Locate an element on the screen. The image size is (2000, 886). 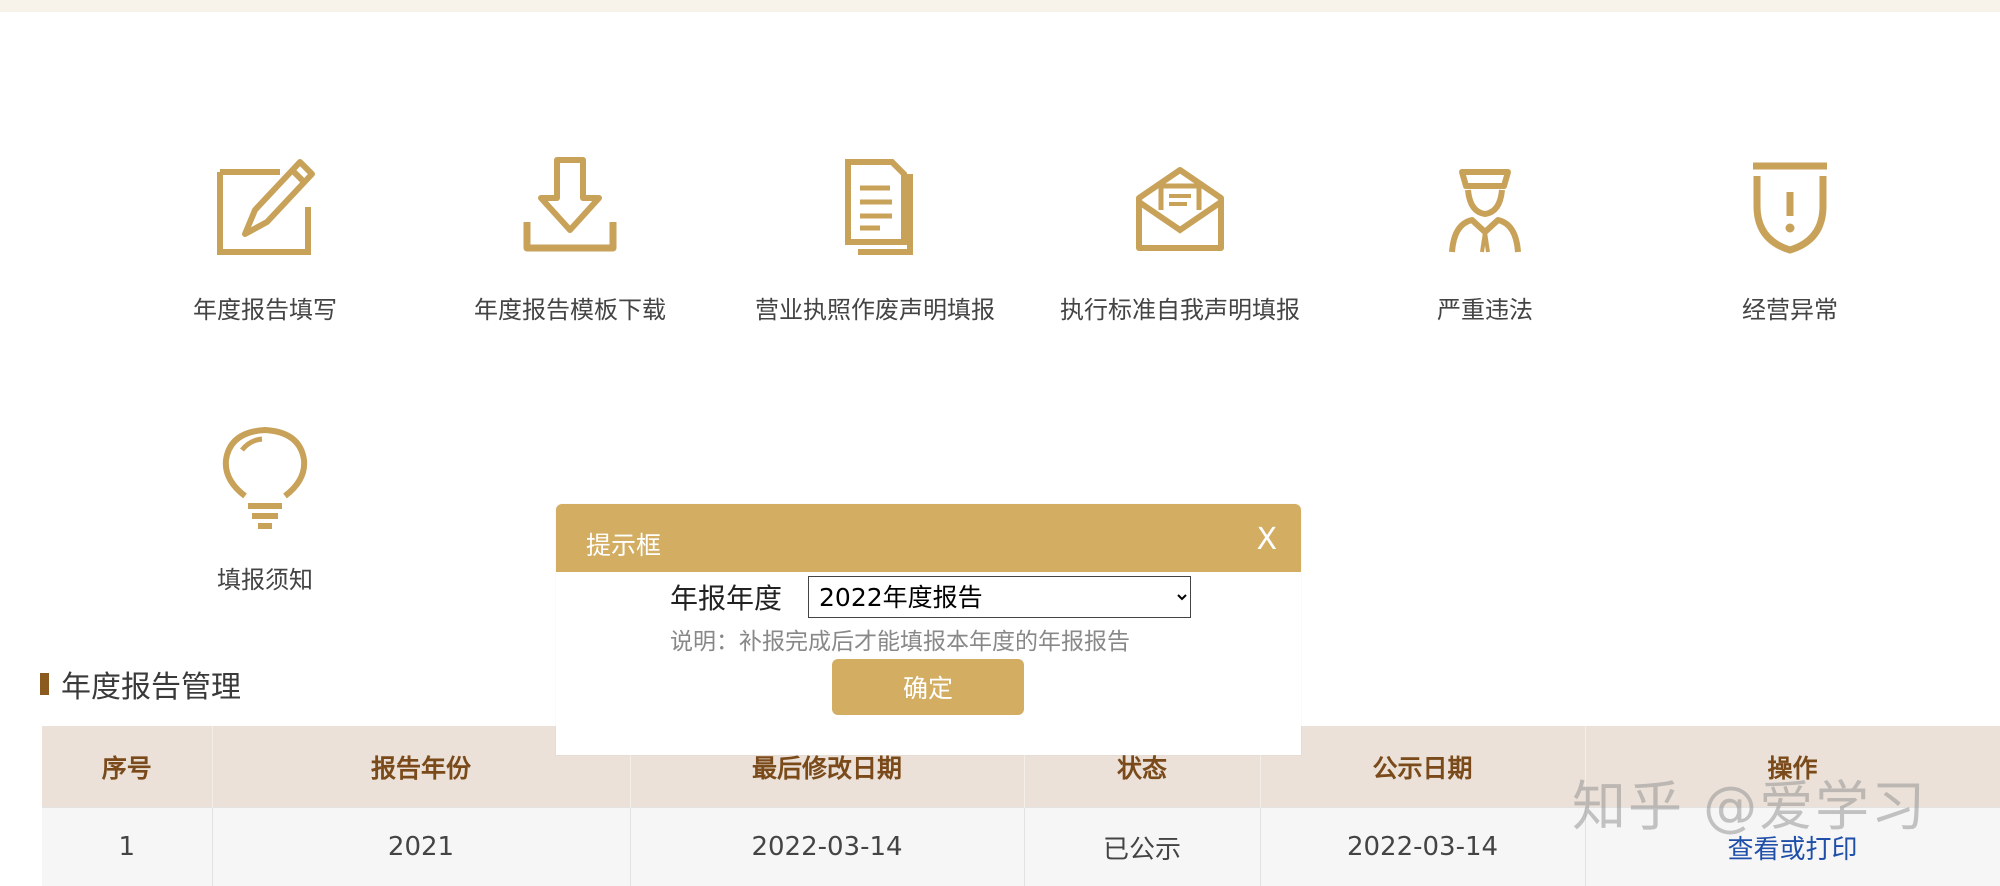
tile-standard-declaration: 执行标准自我声明填报 is located at coordinates (1180, 238).